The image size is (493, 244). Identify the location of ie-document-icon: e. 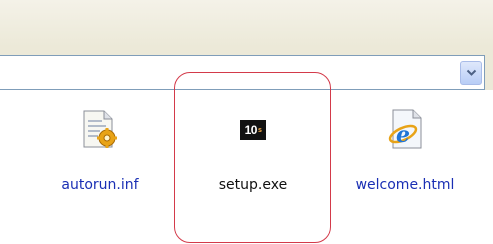
(405, 130).